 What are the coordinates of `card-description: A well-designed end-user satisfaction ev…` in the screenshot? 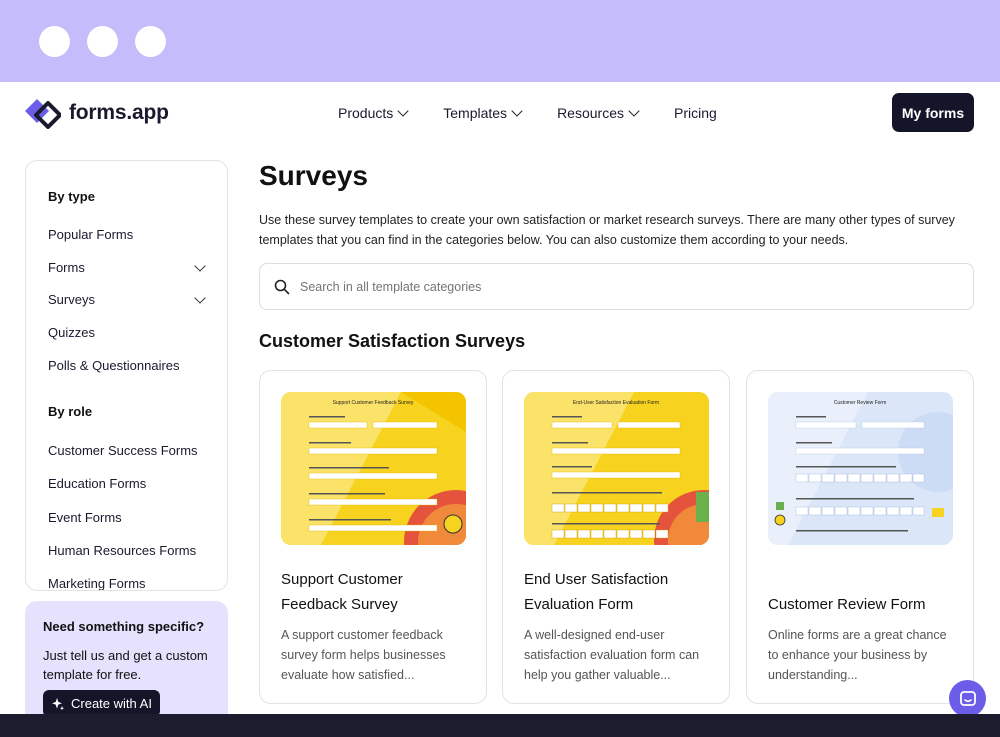 It's located at (612, 655).